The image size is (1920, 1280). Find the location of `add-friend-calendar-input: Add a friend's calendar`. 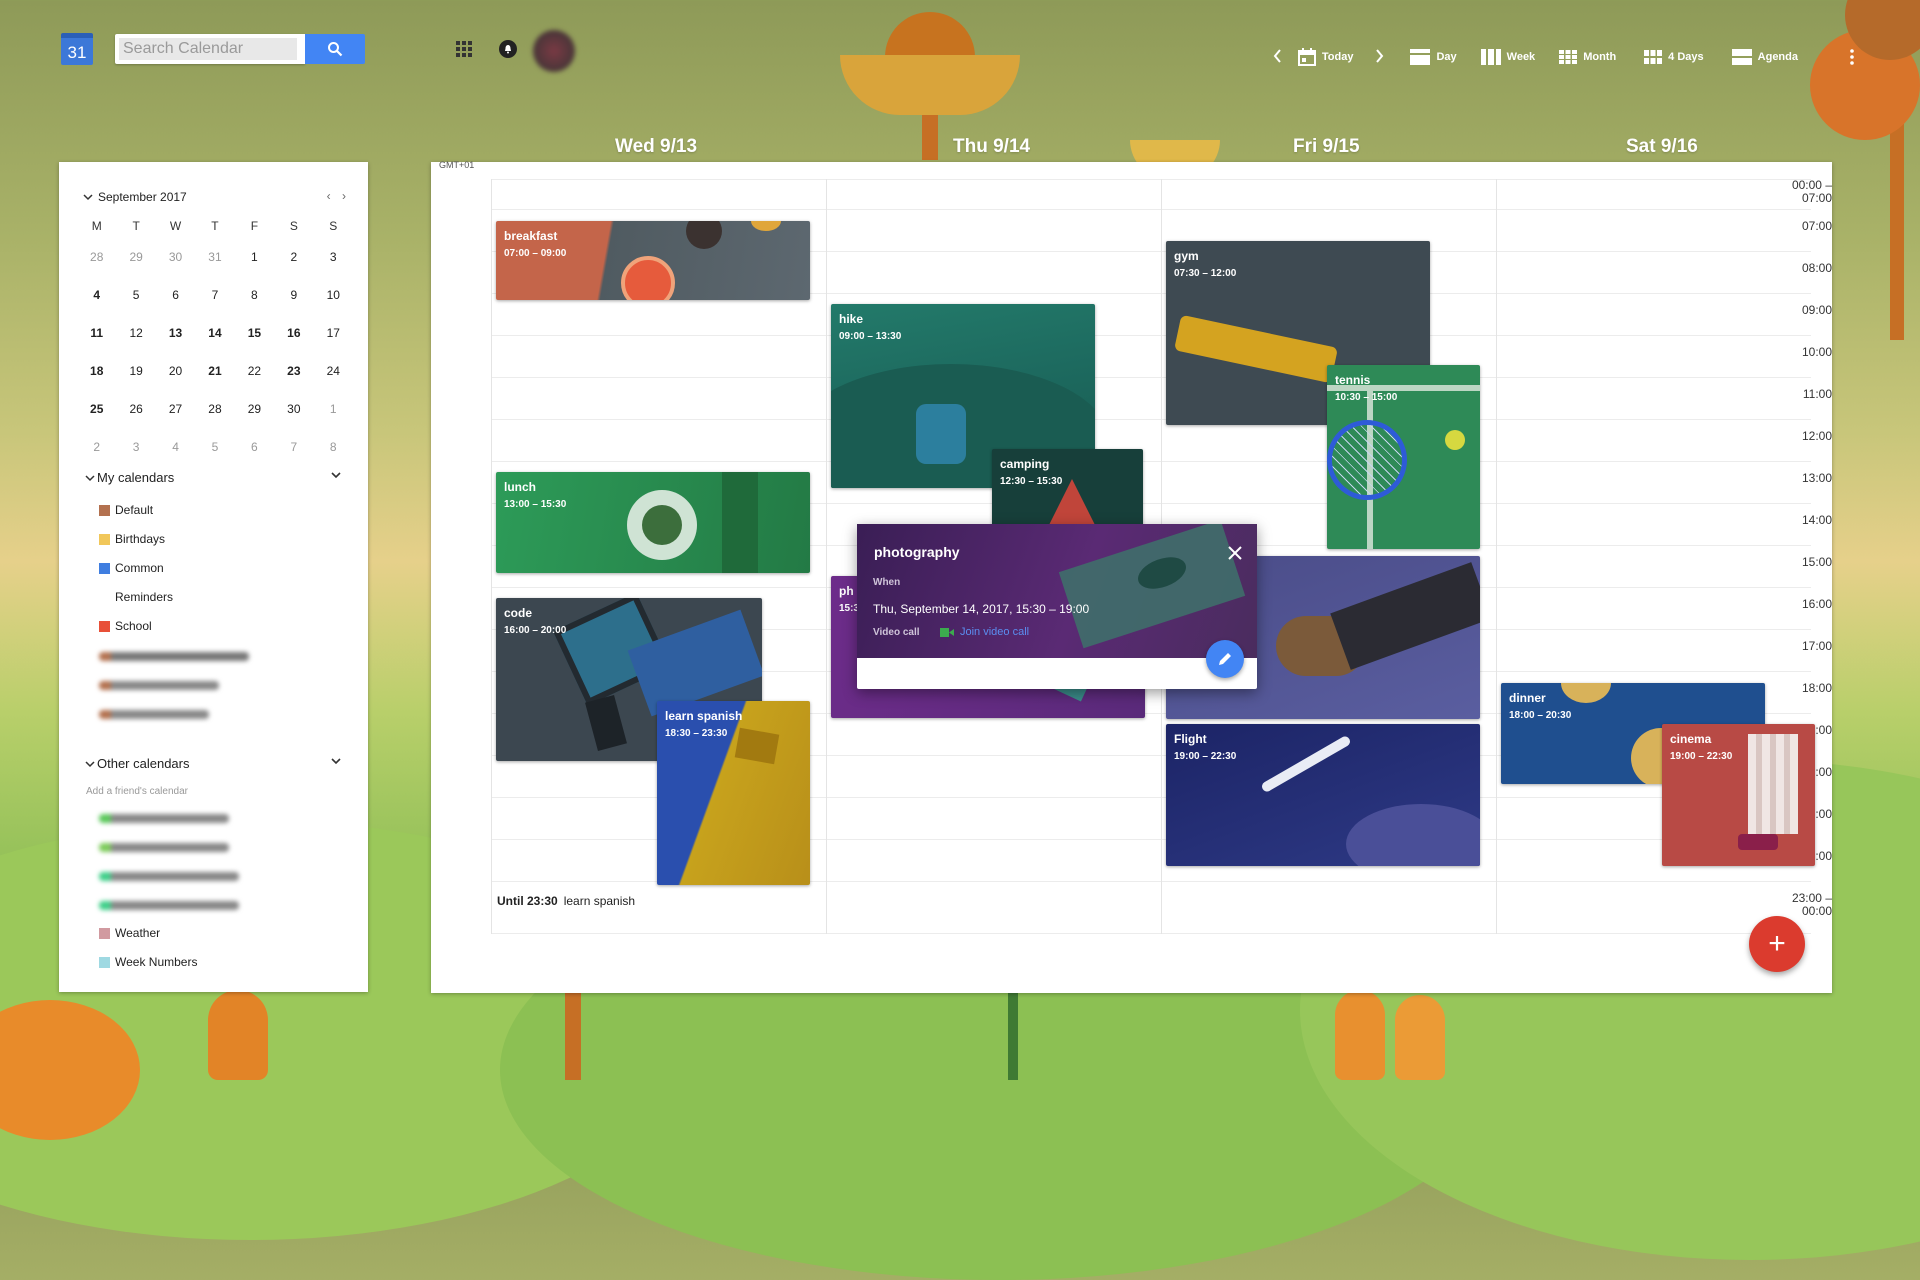

add-friend-calendar-input: Add a friend's calendar is located at coordinates (137, 791).